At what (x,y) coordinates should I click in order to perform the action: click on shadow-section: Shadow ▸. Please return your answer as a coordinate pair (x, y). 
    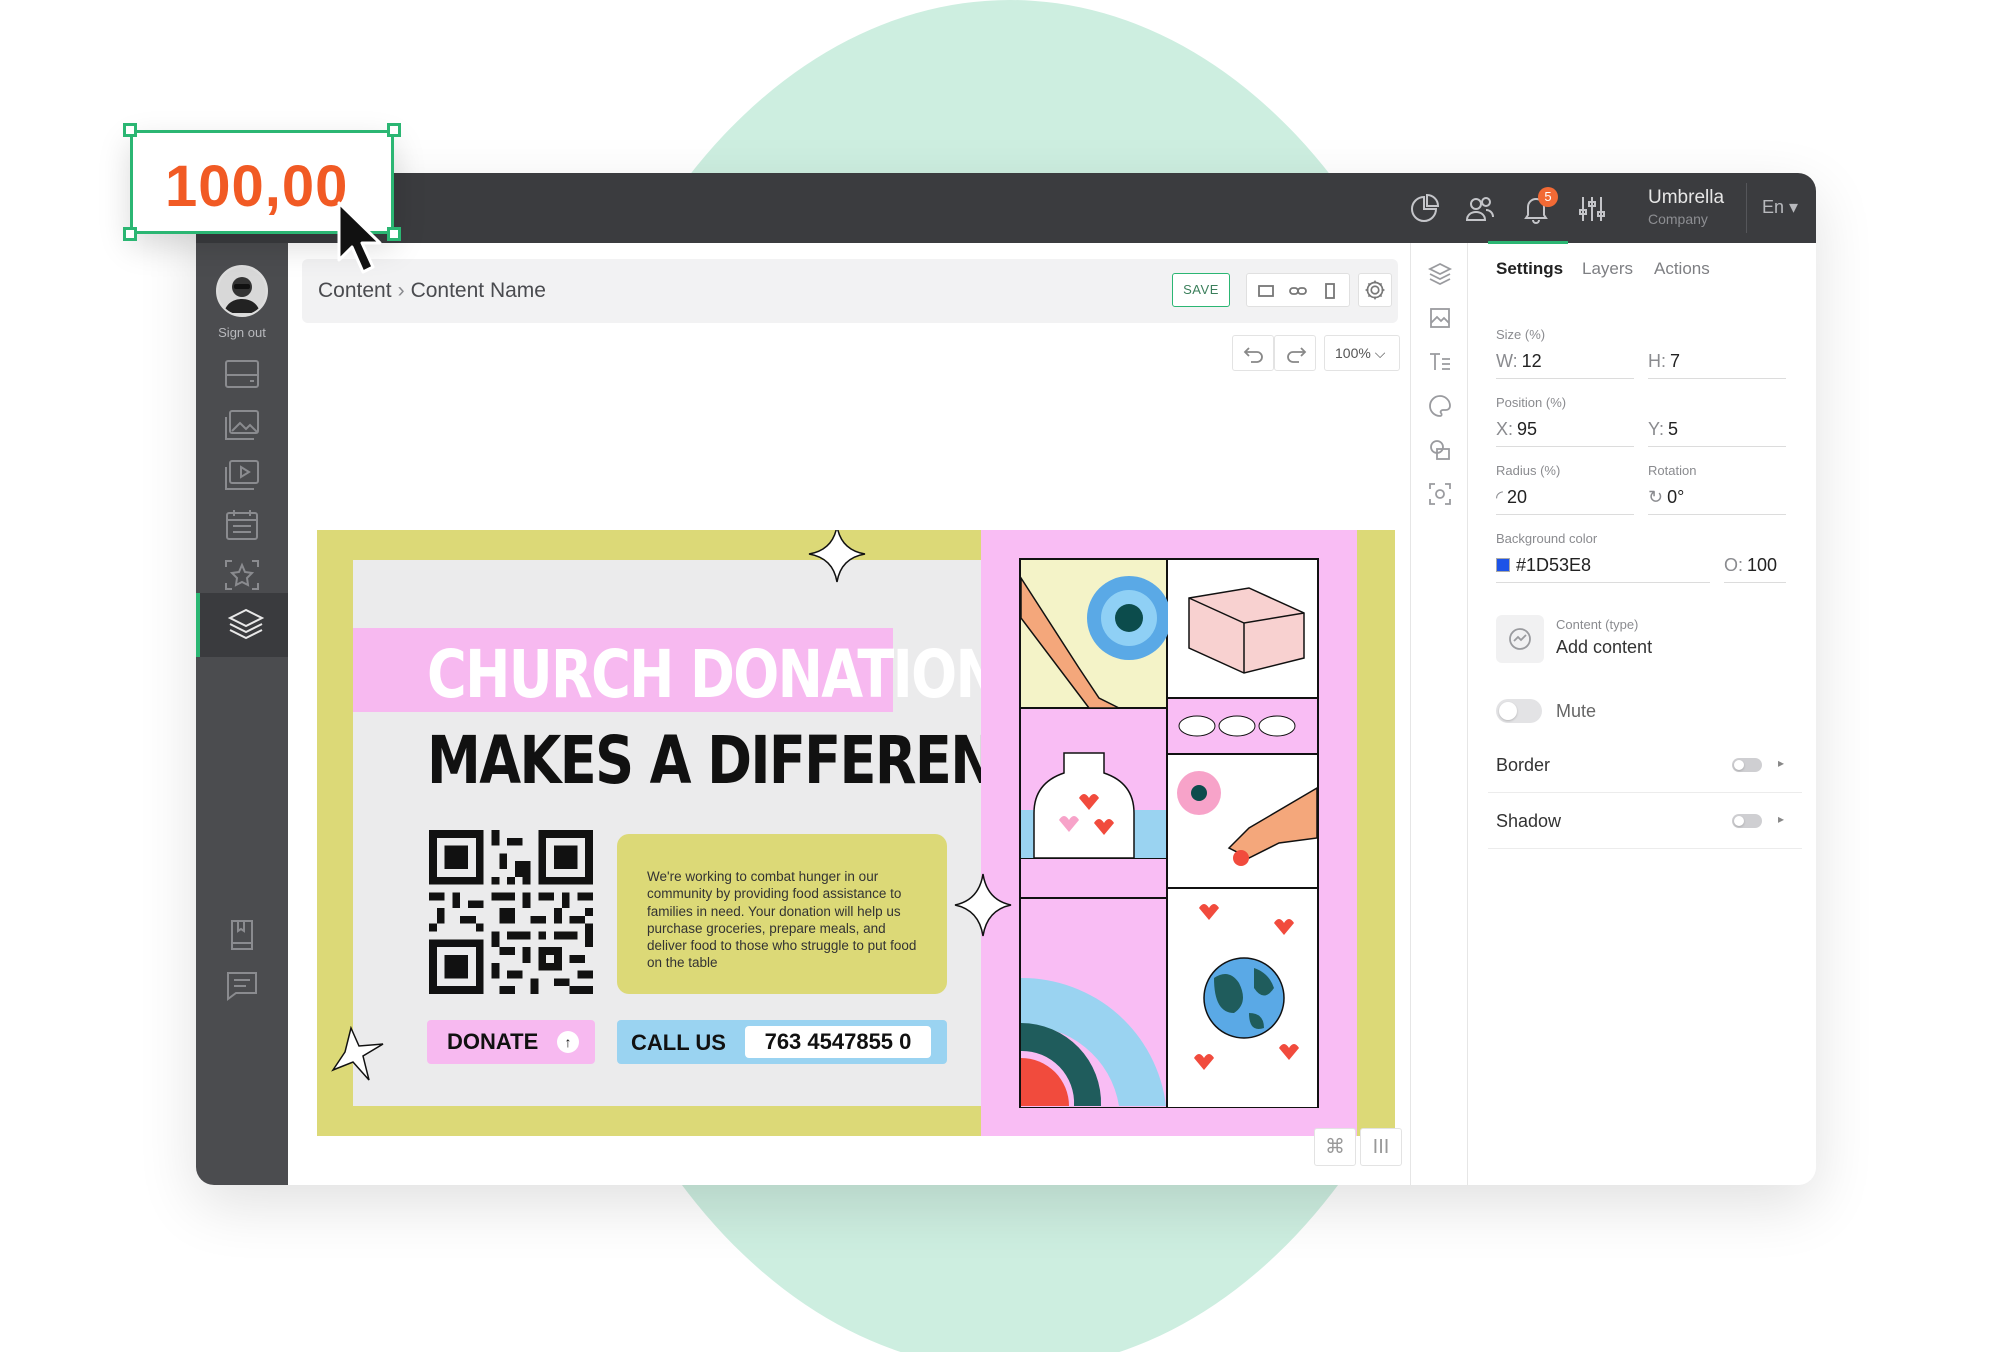
    Looking at the image, I should click on (1645, 821).